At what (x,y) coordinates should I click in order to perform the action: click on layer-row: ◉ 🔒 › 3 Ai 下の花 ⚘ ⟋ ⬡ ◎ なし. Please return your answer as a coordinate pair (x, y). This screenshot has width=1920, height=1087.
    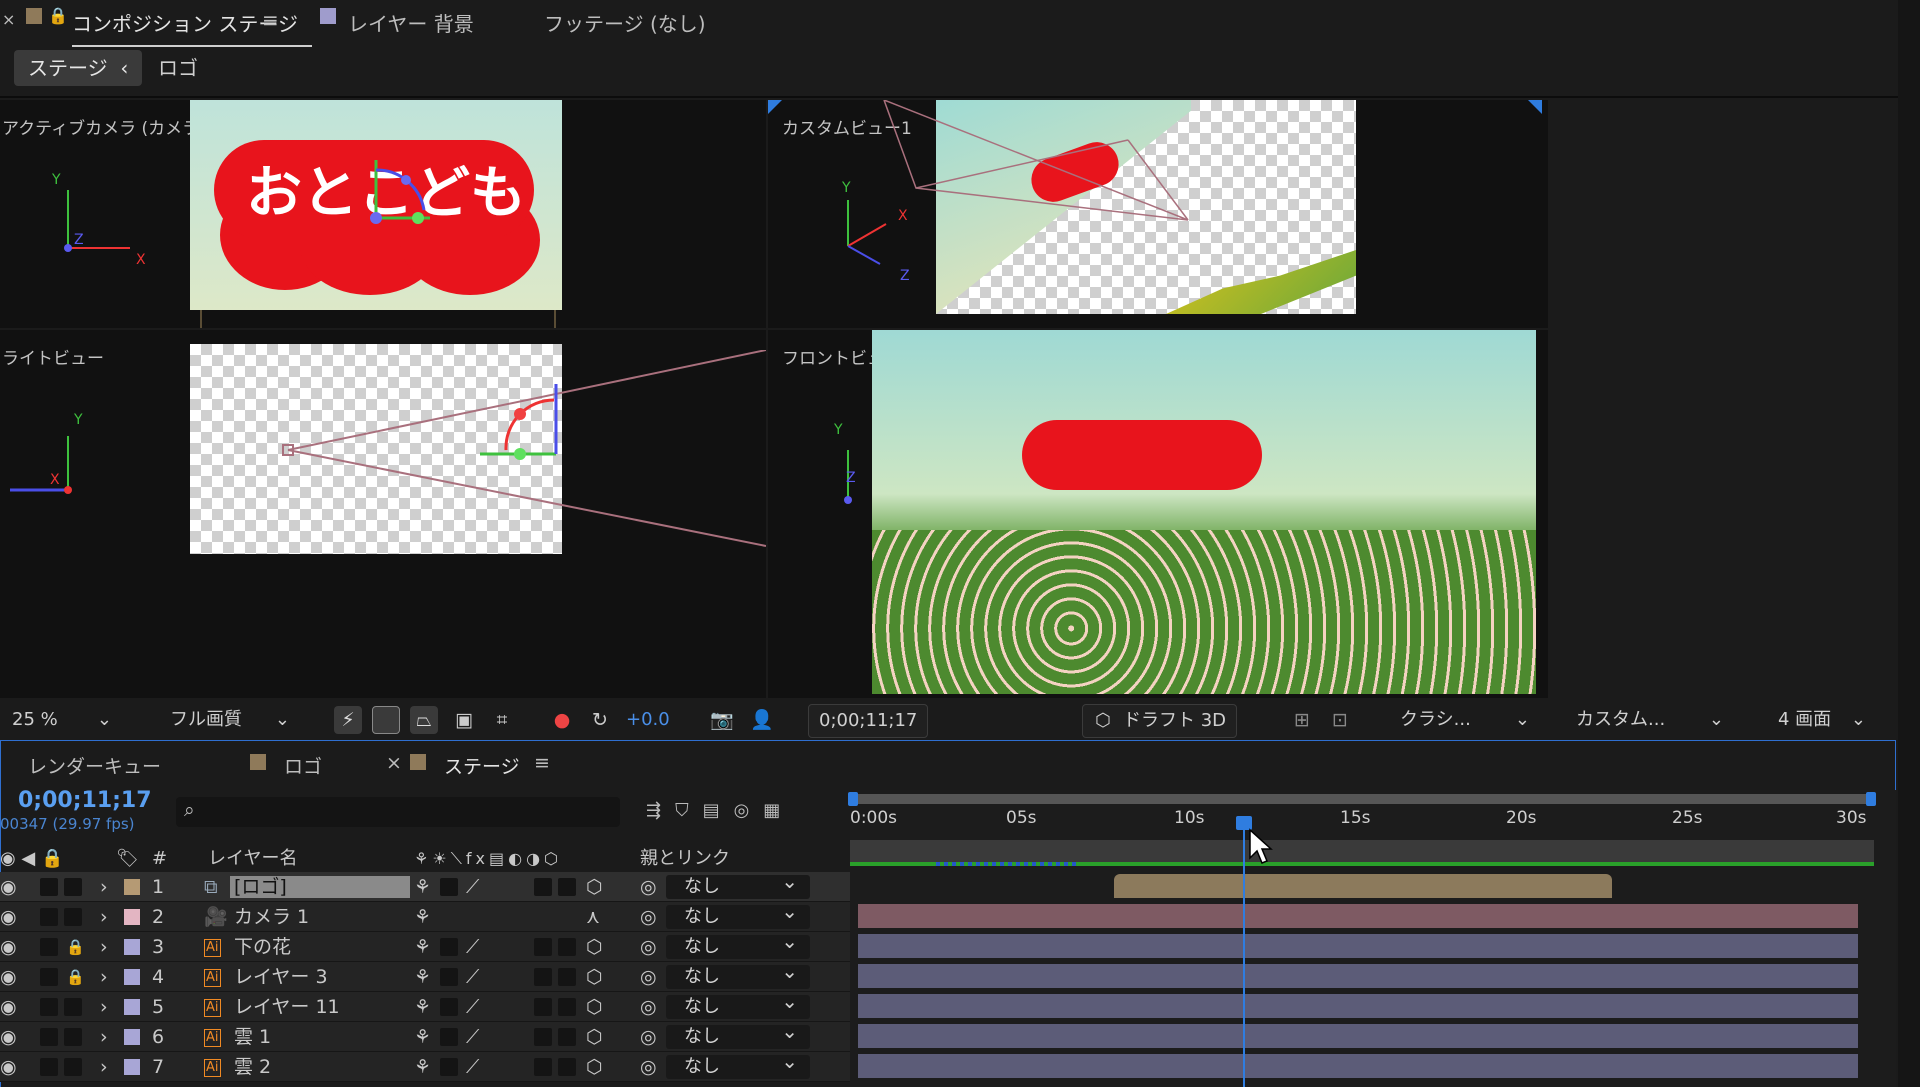
    Looking at the image, I should click on (425, 945).